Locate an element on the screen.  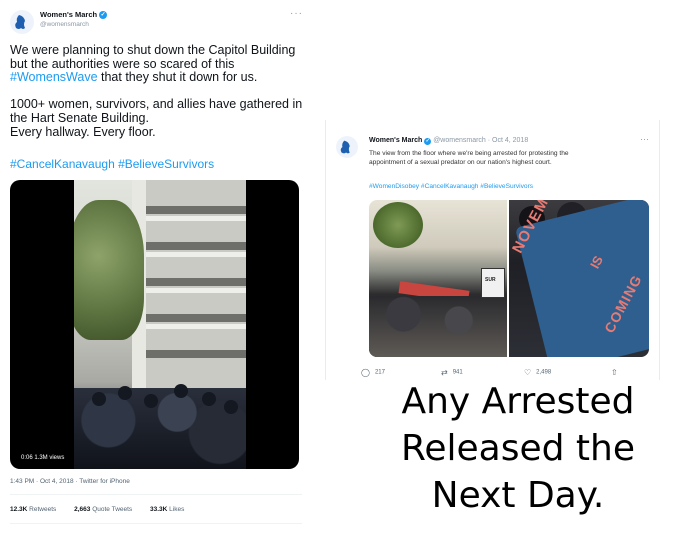
seated-protesters is located at coordinates (438, 326).